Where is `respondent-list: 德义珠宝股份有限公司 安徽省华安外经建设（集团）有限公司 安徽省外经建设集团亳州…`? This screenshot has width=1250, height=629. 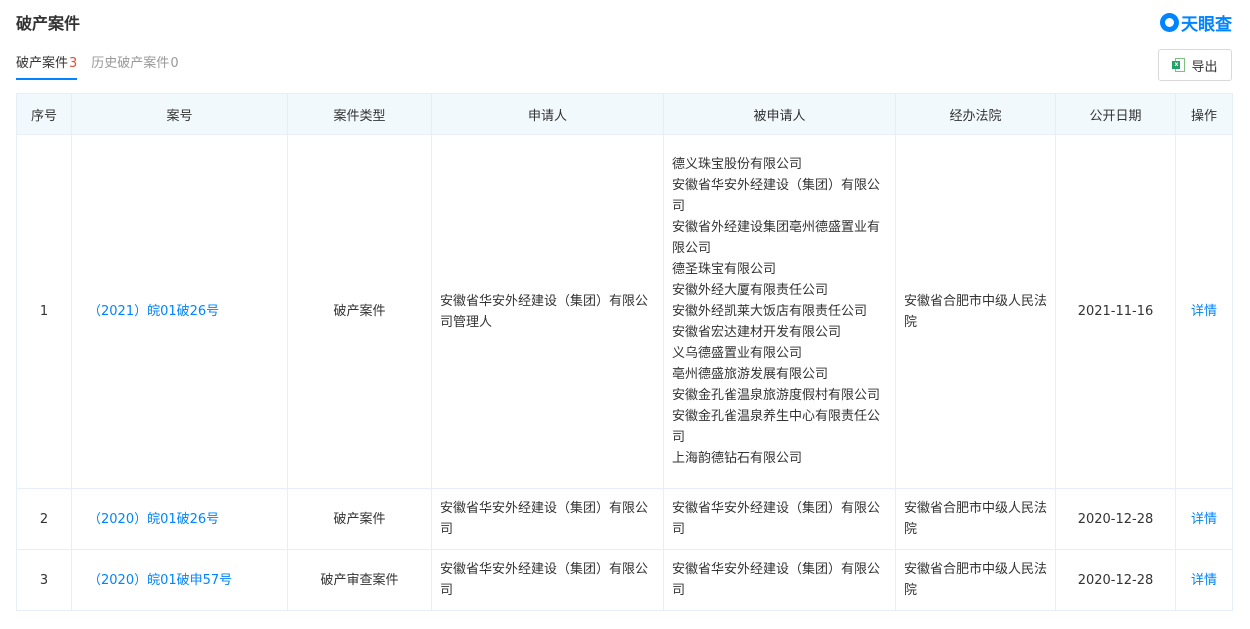 respondent-list: 德义珠宝股份有限公司 安徽省华安外经建设（集团）有限公司 安徽省外经建设集团亳州… is located at coordinates (779, 311).